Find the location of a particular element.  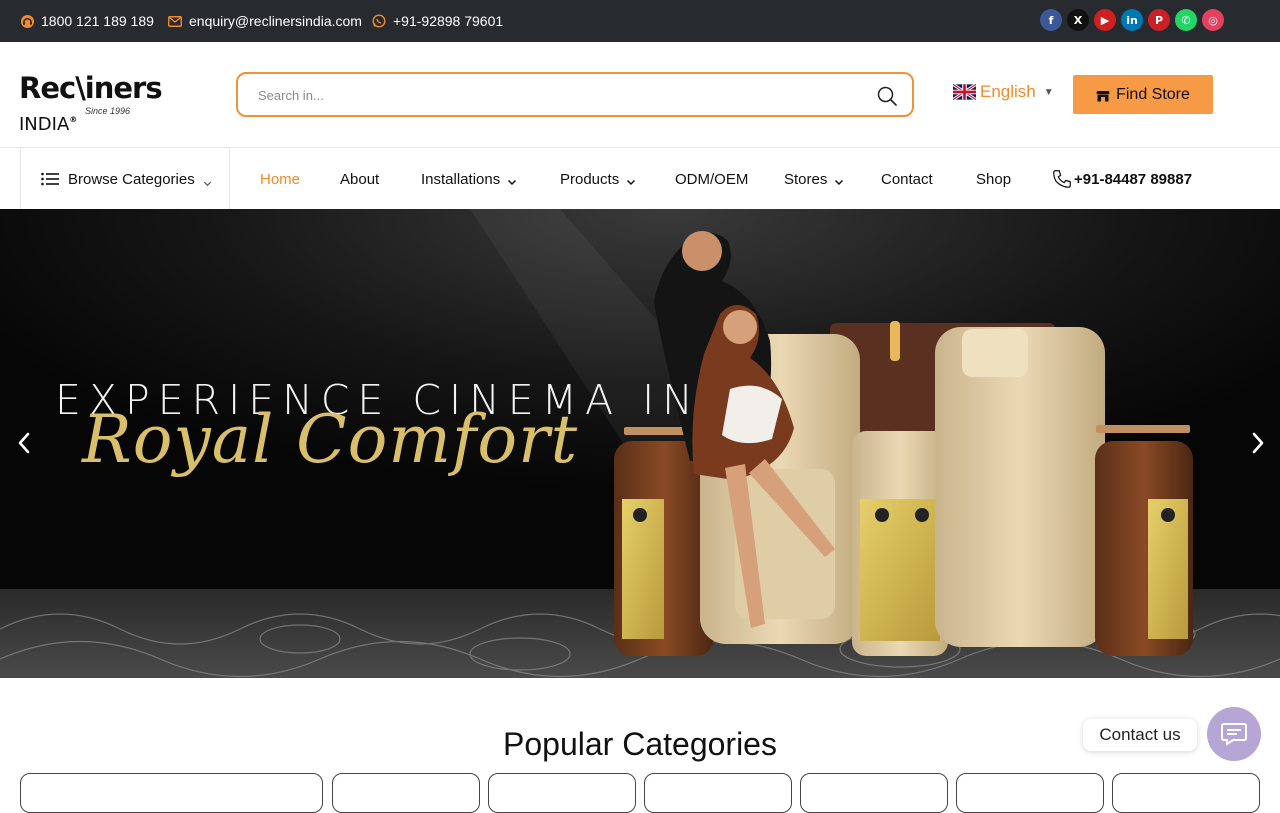

search-input is located at coordinates (558, 95).